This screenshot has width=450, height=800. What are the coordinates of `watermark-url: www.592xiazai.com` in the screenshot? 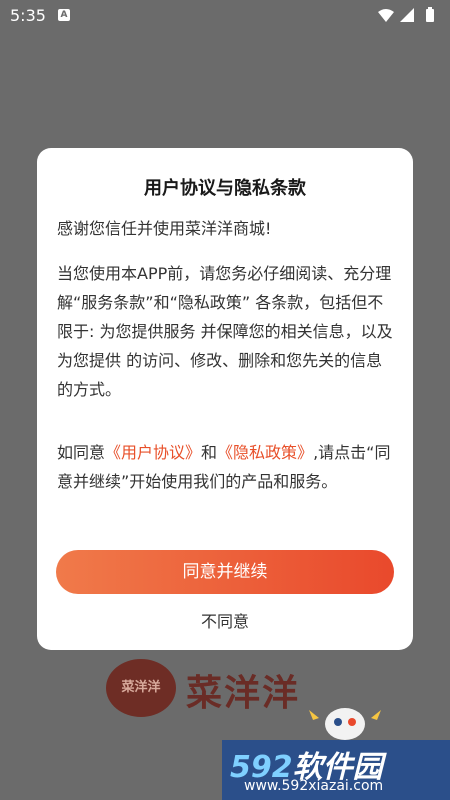 It's located at (314, 786).